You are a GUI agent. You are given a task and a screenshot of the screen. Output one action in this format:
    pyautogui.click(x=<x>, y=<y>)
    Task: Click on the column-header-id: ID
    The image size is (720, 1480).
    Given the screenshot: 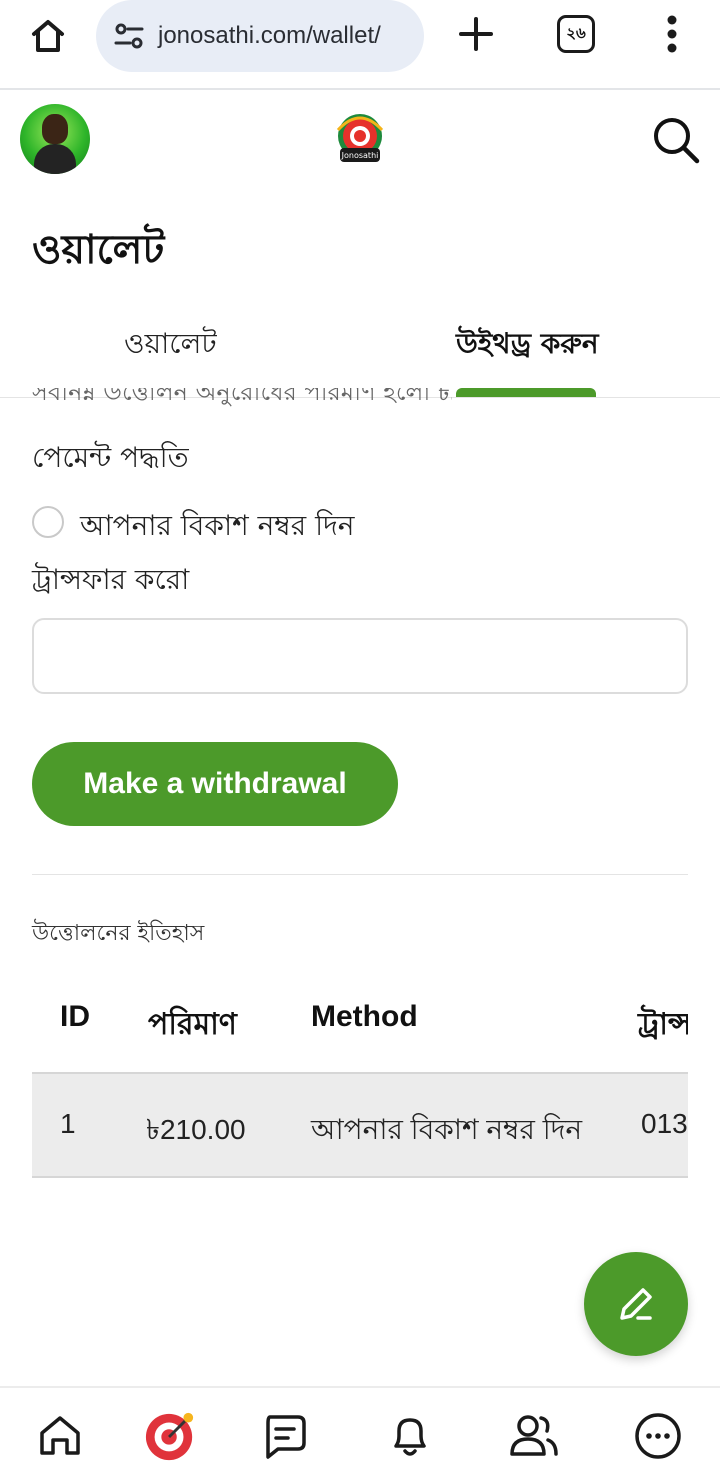 What is the action you would take?
    pyautogui.click(x=75, y=1016)
    